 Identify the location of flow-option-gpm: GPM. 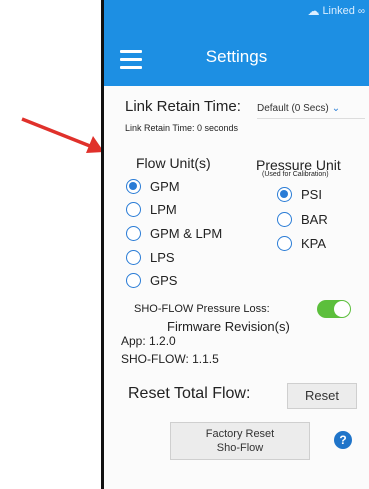
(153, 186).